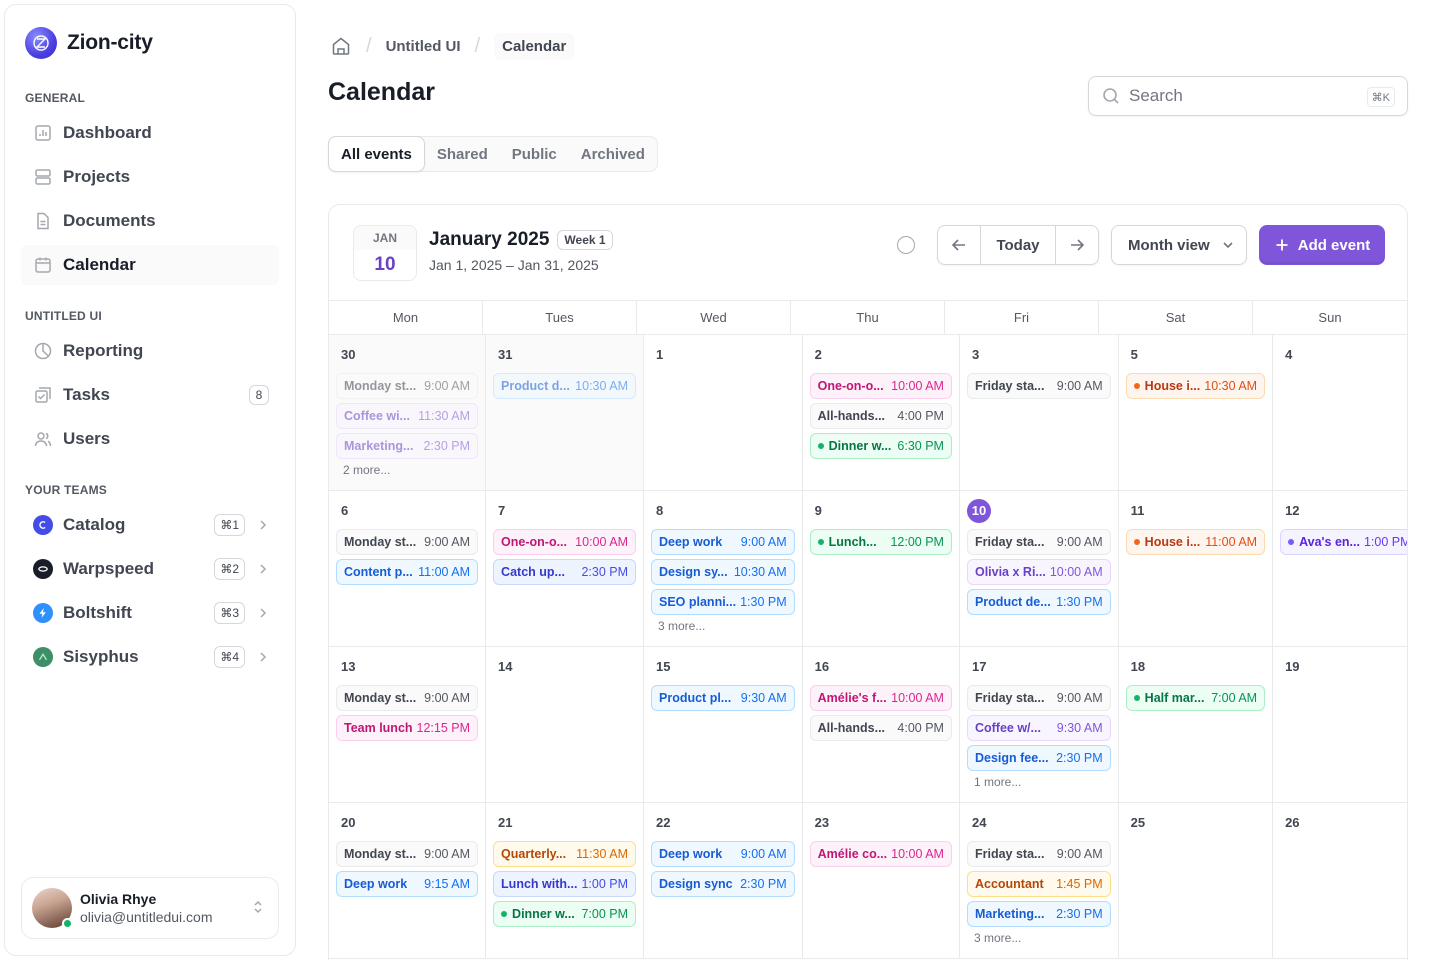  I want to click on event-chip: Catch up... 2:30 PM, so click(564, 572).